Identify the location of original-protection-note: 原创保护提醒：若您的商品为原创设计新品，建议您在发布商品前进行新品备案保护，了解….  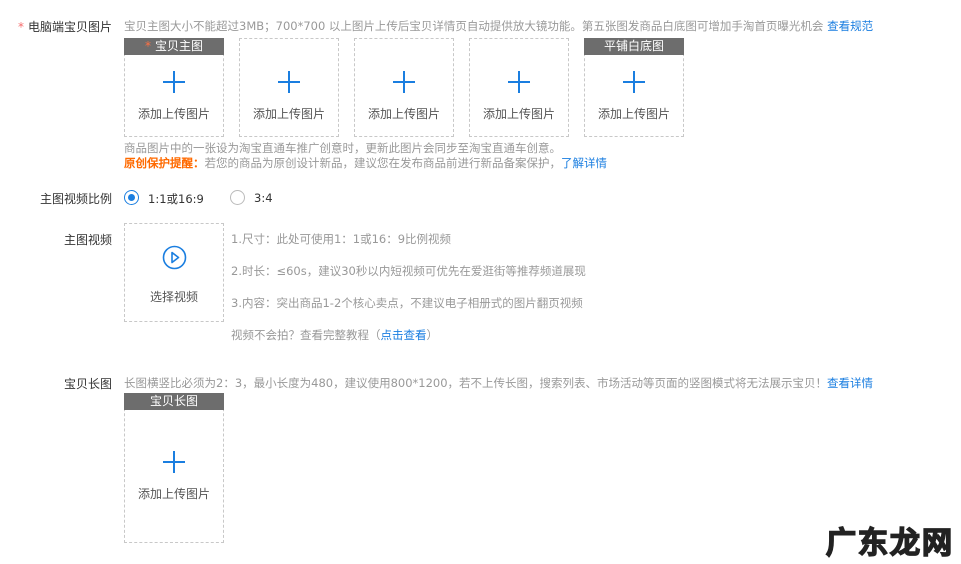
(365, 163).